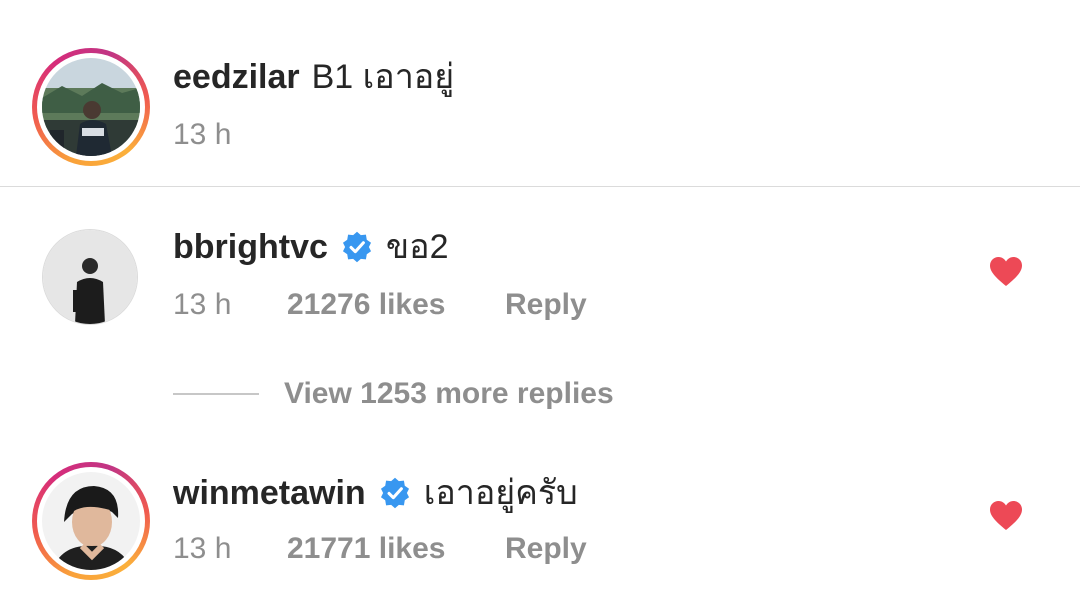 This screenshot has height=613, width=1080. I want to click on comment-line: bbrightvc ขอ2, so click(310, 247).